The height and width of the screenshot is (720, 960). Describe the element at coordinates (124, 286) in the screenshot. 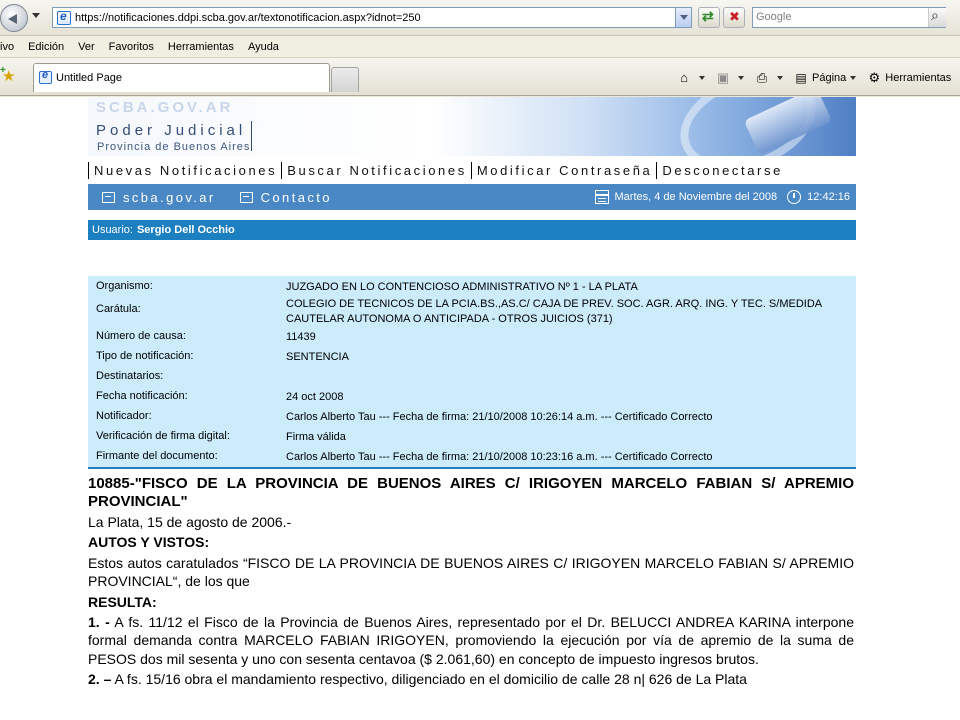

I see `info-label: Organismo:` at that location.